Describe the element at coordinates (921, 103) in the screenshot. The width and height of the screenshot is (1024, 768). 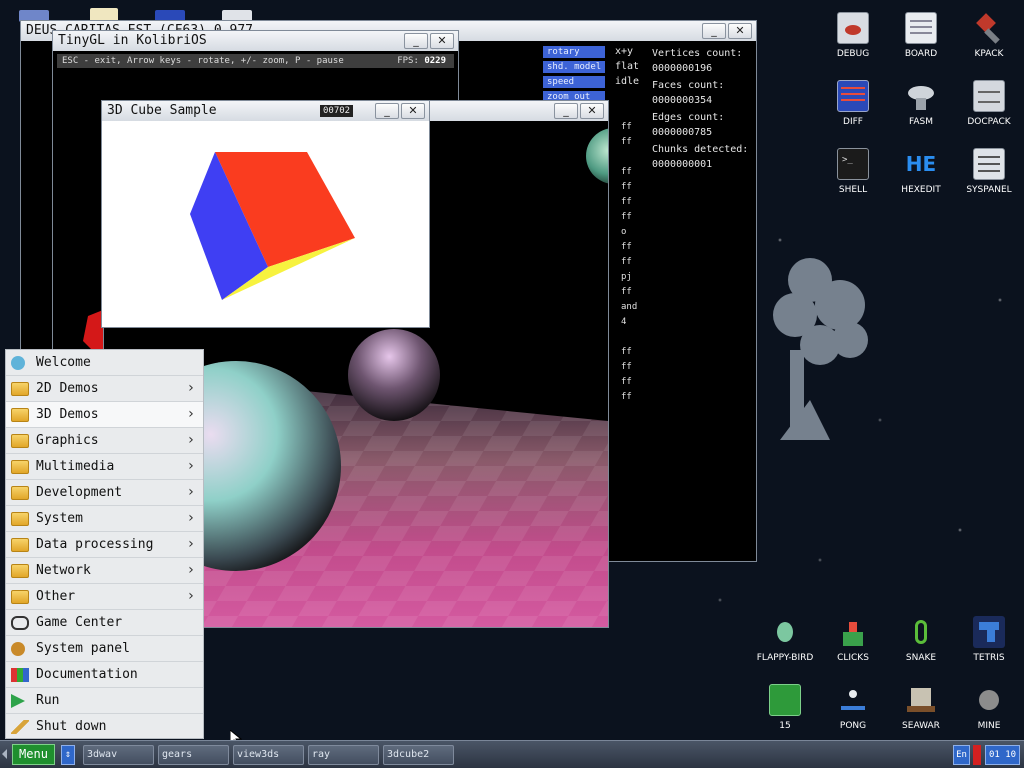
I see `desktop-icon-fasm: FASM` at that location.